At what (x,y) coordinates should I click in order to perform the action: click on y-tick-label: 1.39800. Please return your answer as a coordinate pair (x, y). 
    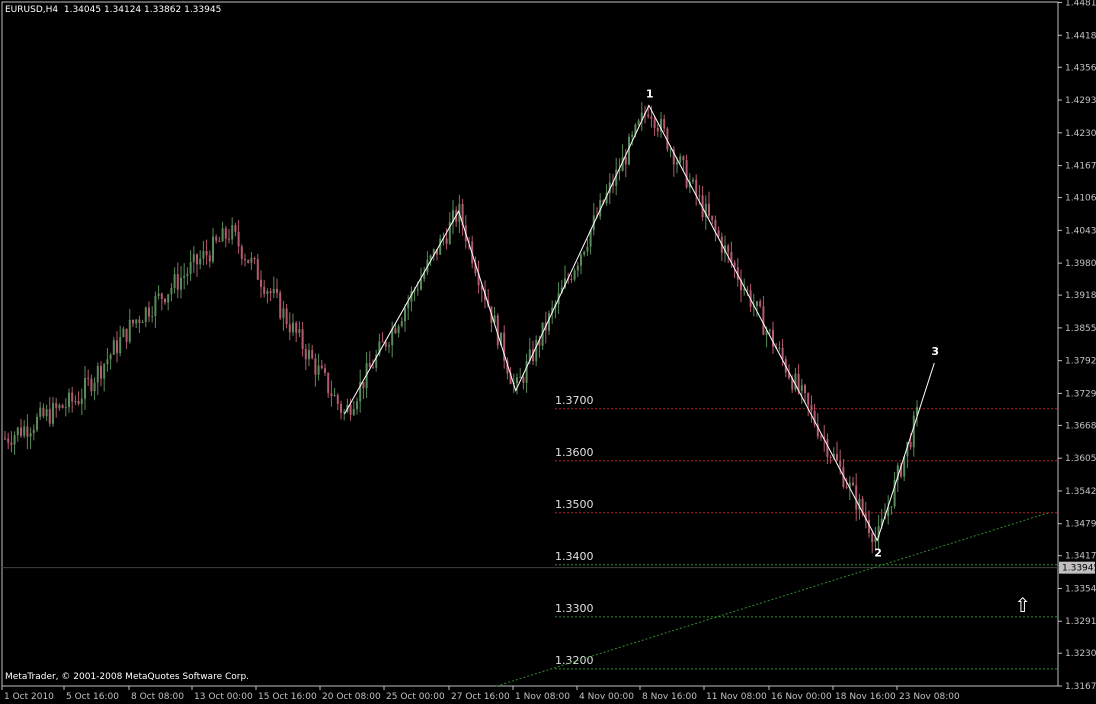
    Looking at the image, I should click on (1080, 264).